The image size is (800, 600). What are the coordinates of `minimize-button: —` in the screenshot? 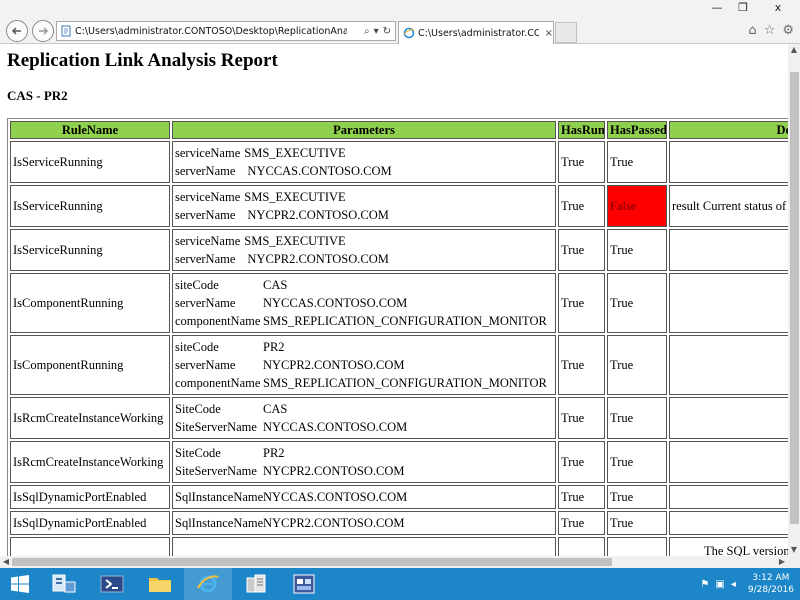 It's located at (717, 9).